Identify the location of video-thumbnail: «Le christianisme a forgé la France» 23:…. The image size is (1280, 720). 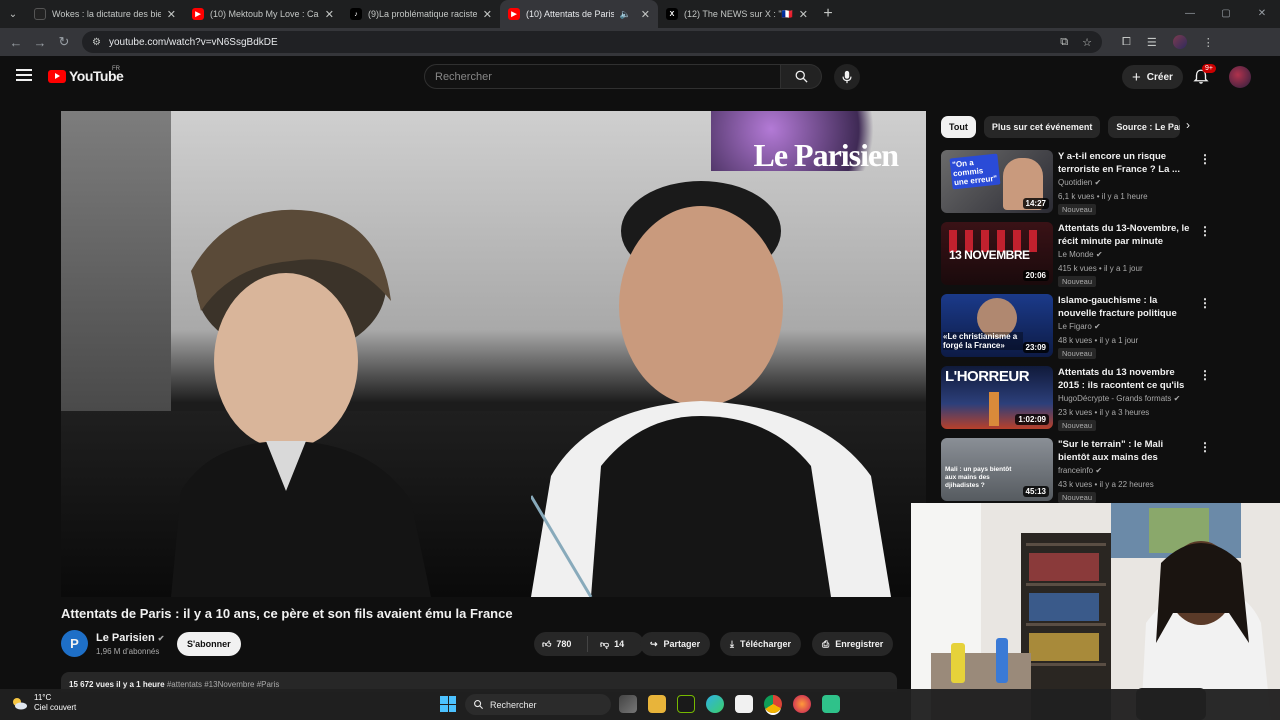
(997, 325).